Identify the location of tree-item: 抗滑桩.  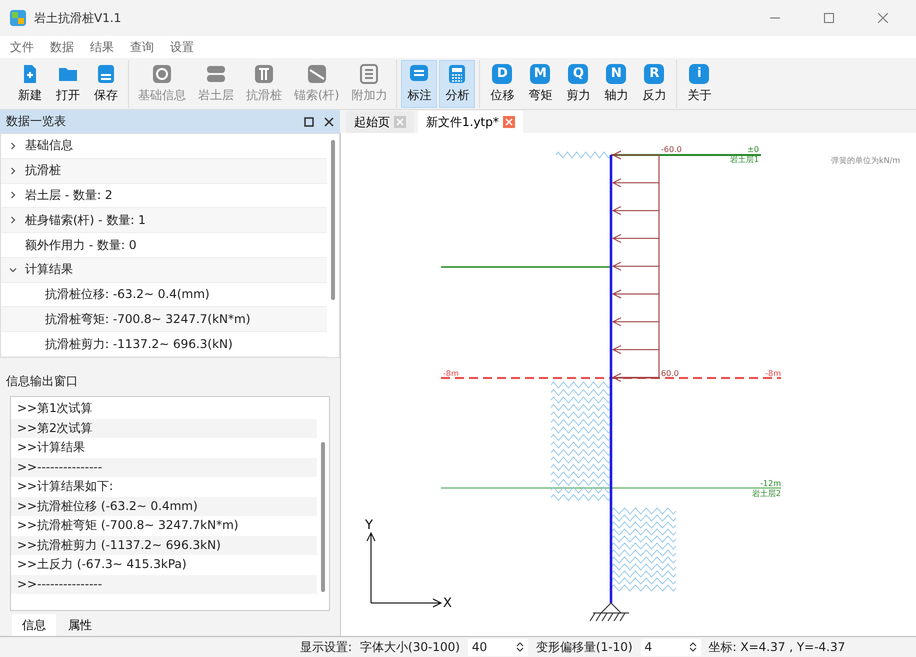
(43, 171).